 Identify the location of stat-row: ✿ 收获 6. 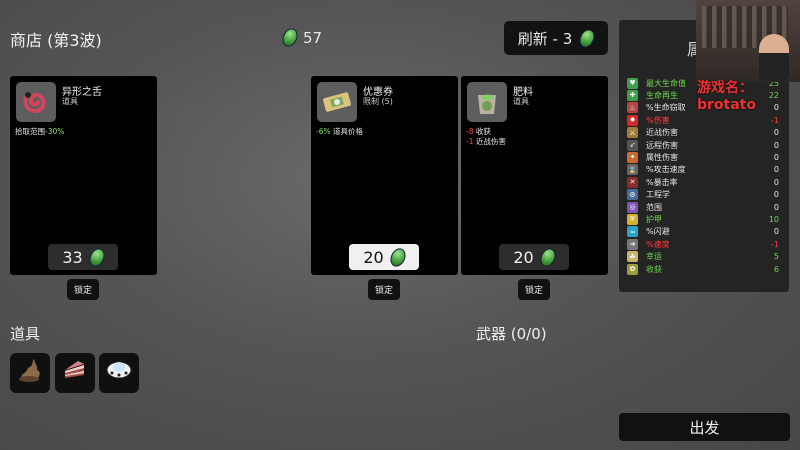
(703, 269).